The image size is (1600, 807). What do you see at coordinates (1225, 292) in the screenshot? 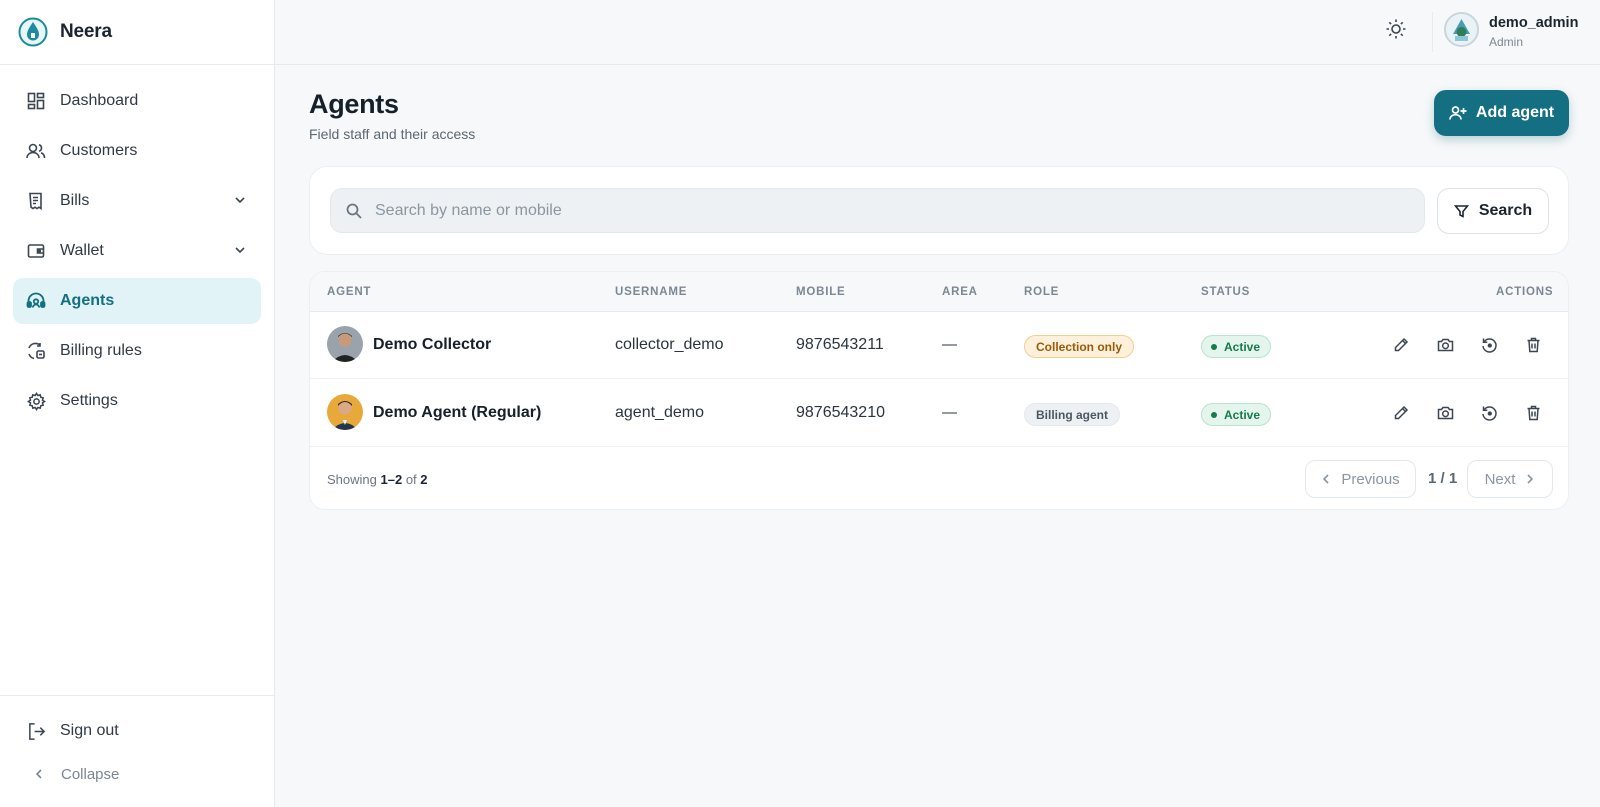
I see `column-header-status: STATUS` at bounding box center [1225, 292].